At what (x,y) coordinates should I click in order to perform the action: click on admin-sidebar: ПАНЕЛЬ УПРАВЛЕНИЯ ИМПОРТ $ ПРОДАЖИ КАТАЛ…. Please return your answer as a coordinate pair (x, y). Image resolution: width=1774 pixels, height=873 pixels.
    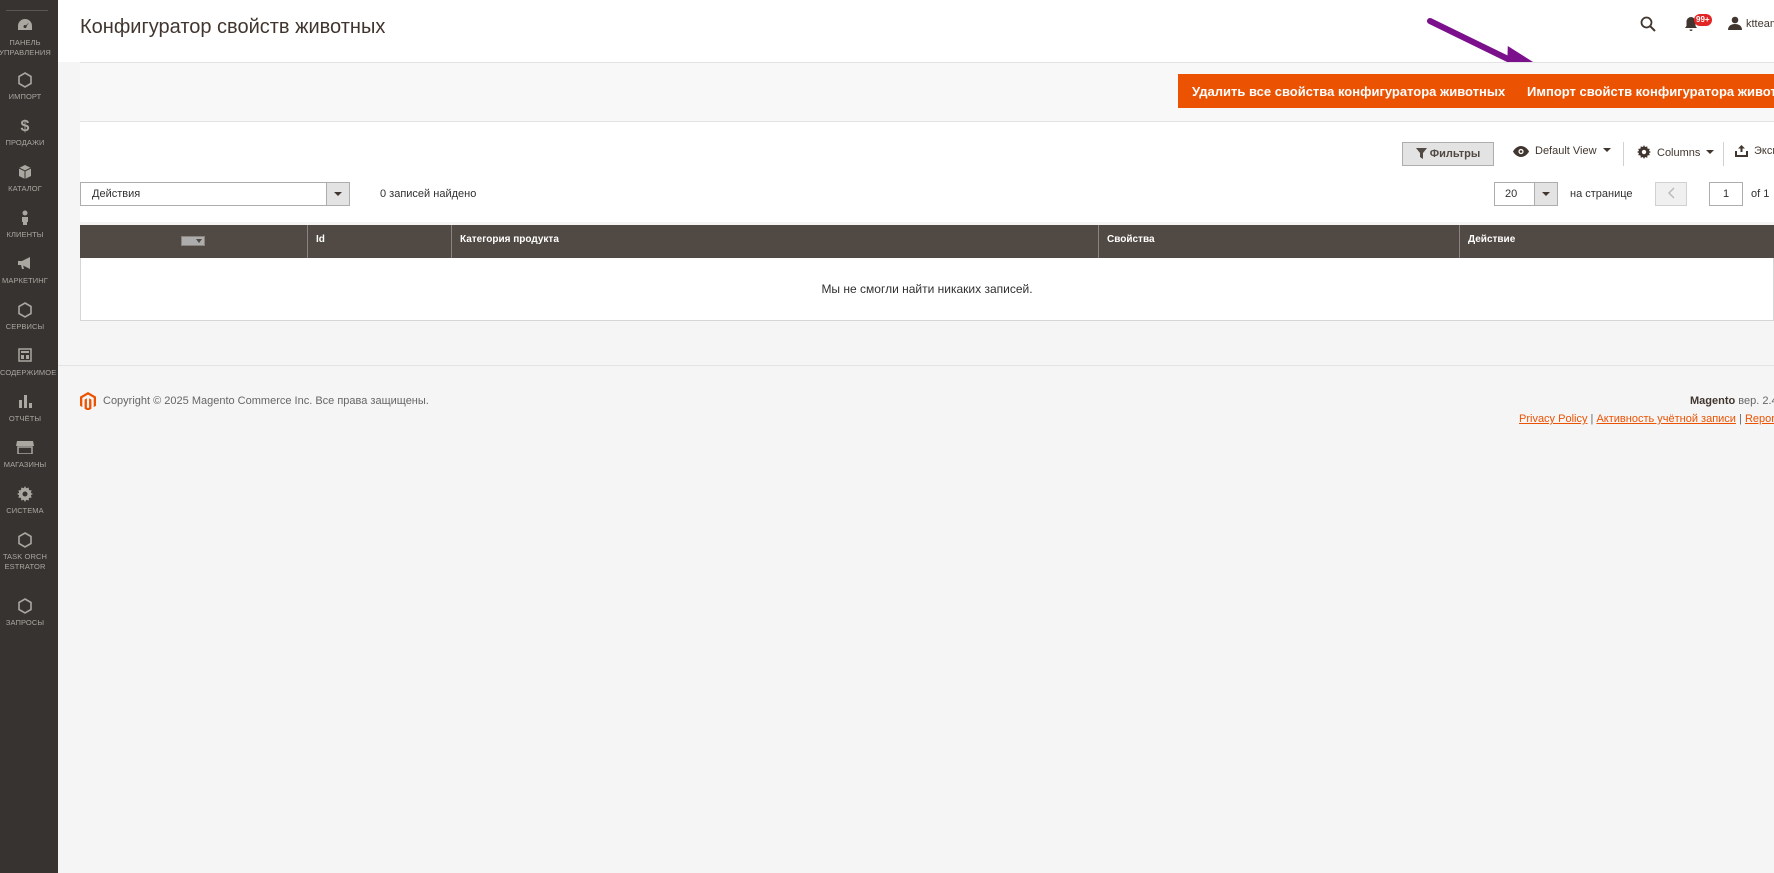
    Looking at the image, I should click on (29, 436).